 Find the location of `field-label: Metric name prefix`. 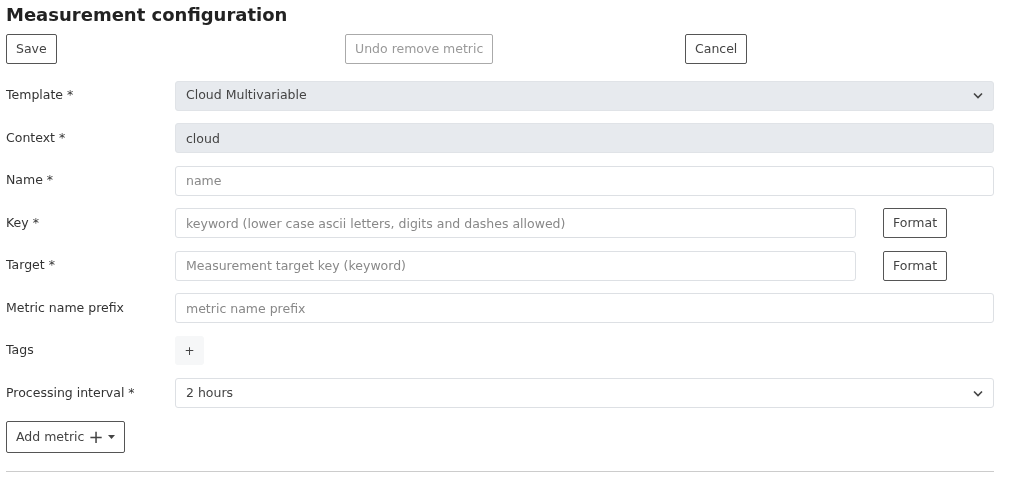

field-label: Metric name prefix is located at coordinates (66, 307).